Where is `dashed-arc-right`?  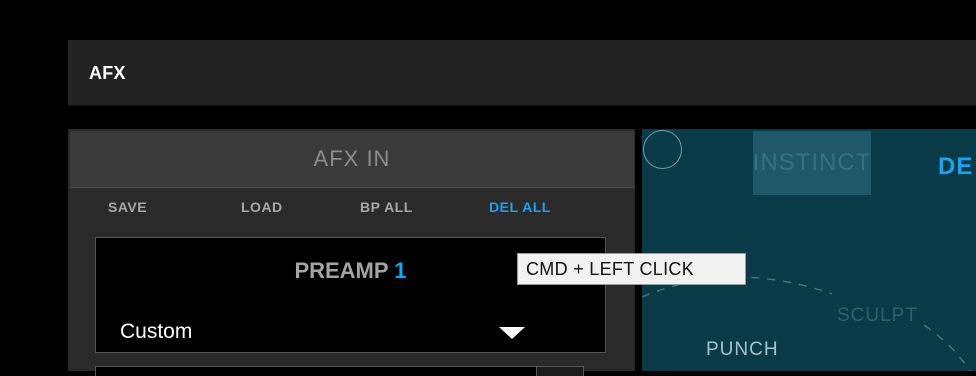
dashed-arc-right is located at coordinates (947, 347).